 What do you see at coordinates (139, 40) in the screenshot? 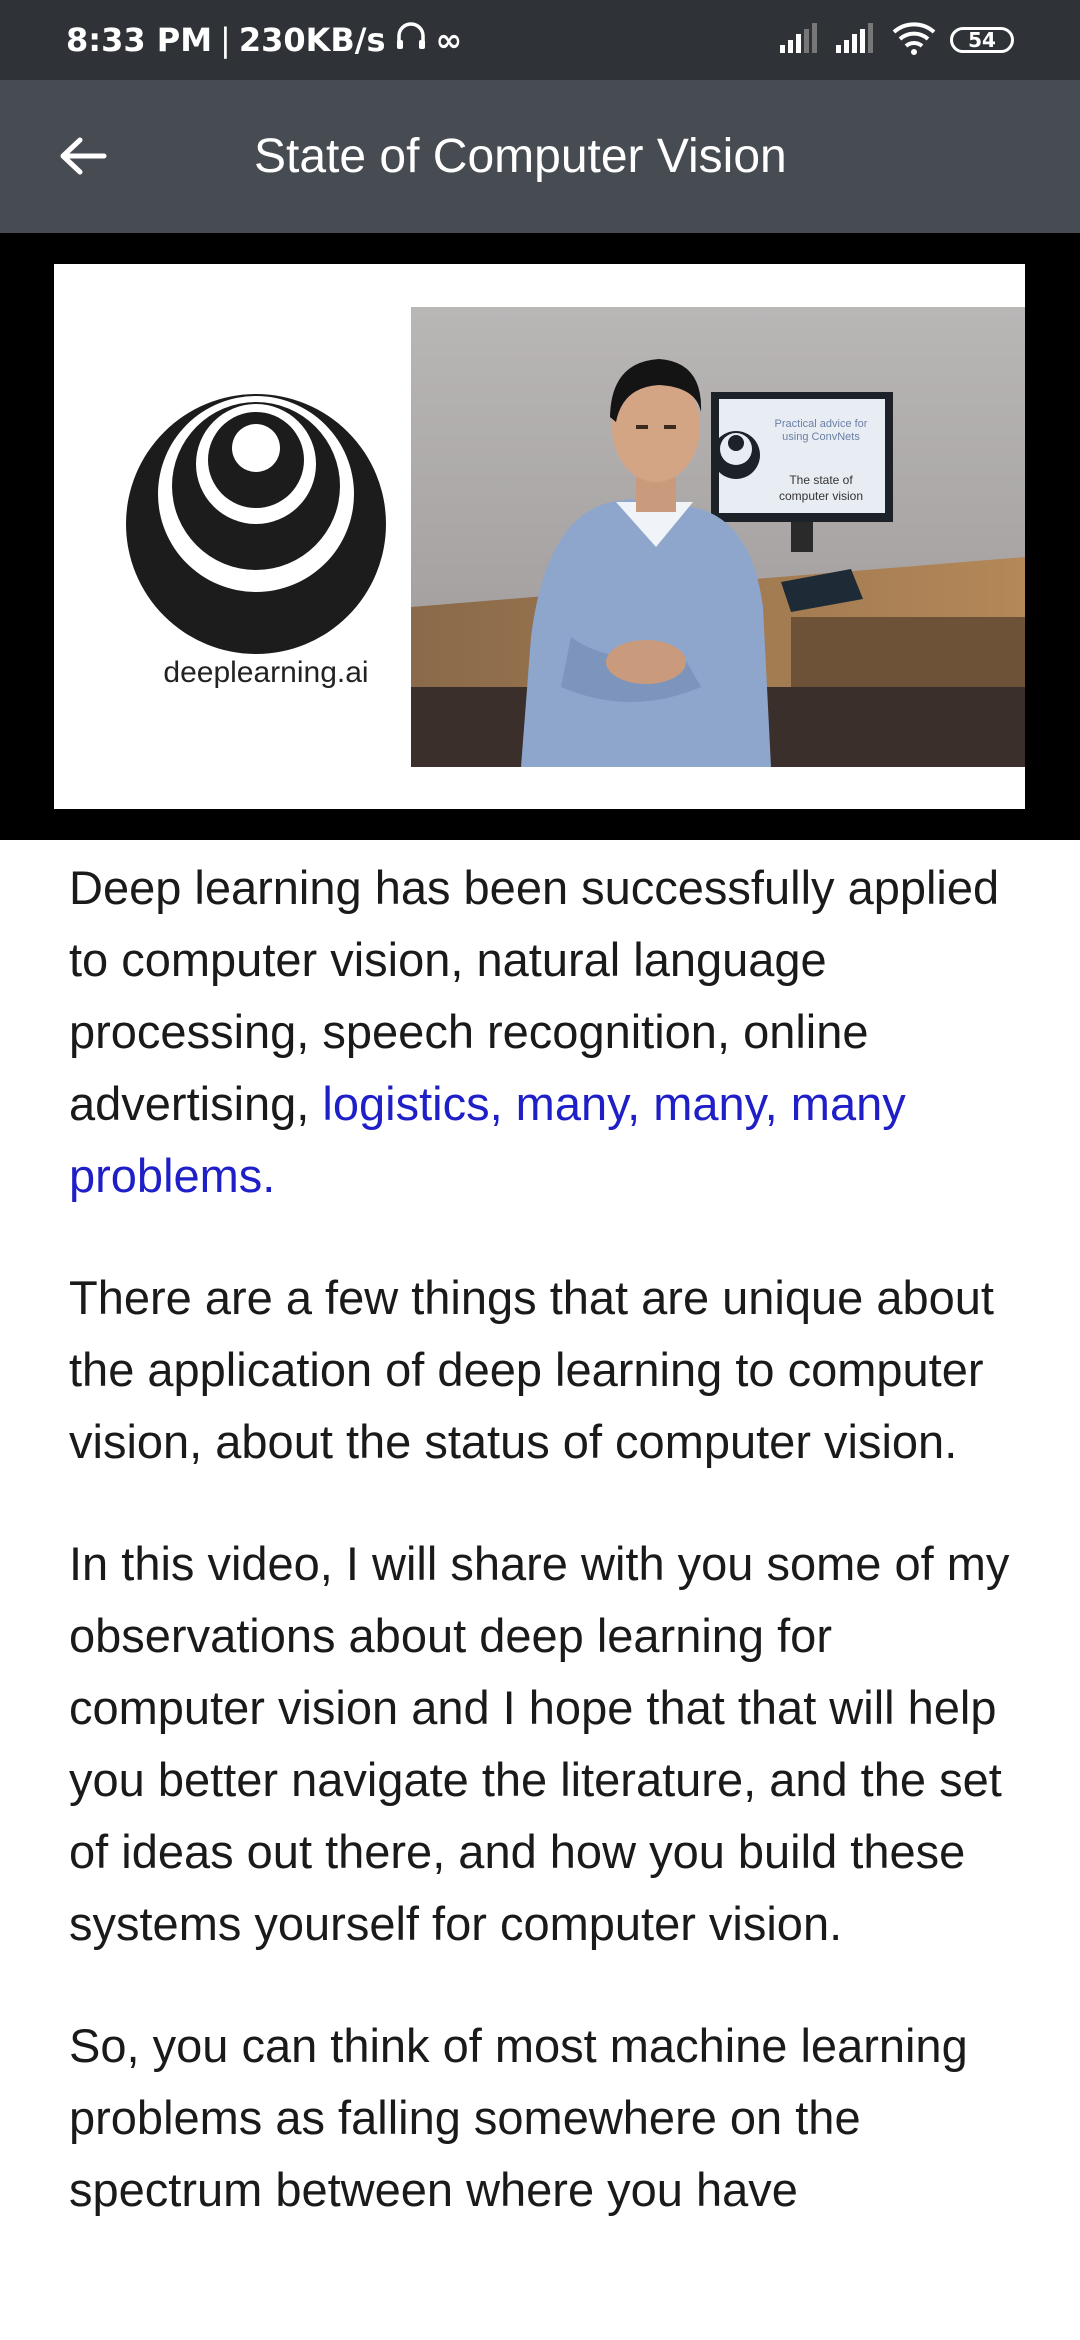
I see `status-time: 8:33 PM` at bounding box center [139, 40].